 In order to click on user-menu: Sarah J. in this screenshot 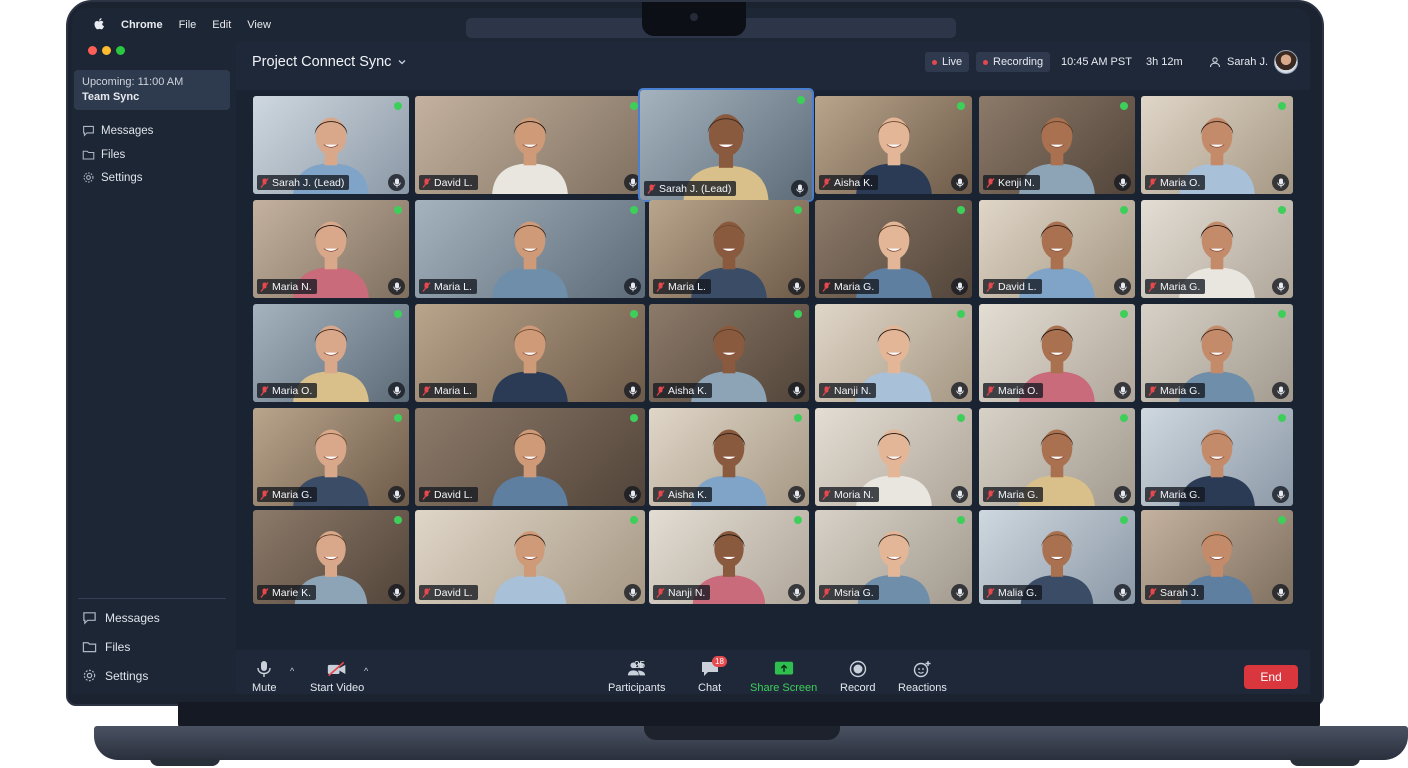, I will do `click(1253, 62)`.